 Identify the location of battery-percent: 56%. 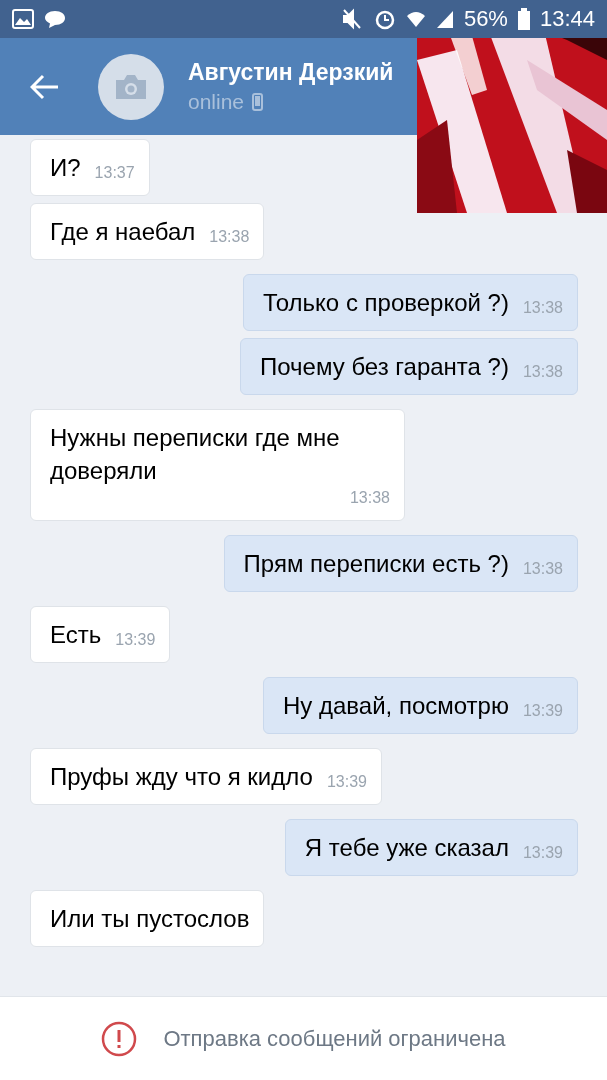
(485, 19).